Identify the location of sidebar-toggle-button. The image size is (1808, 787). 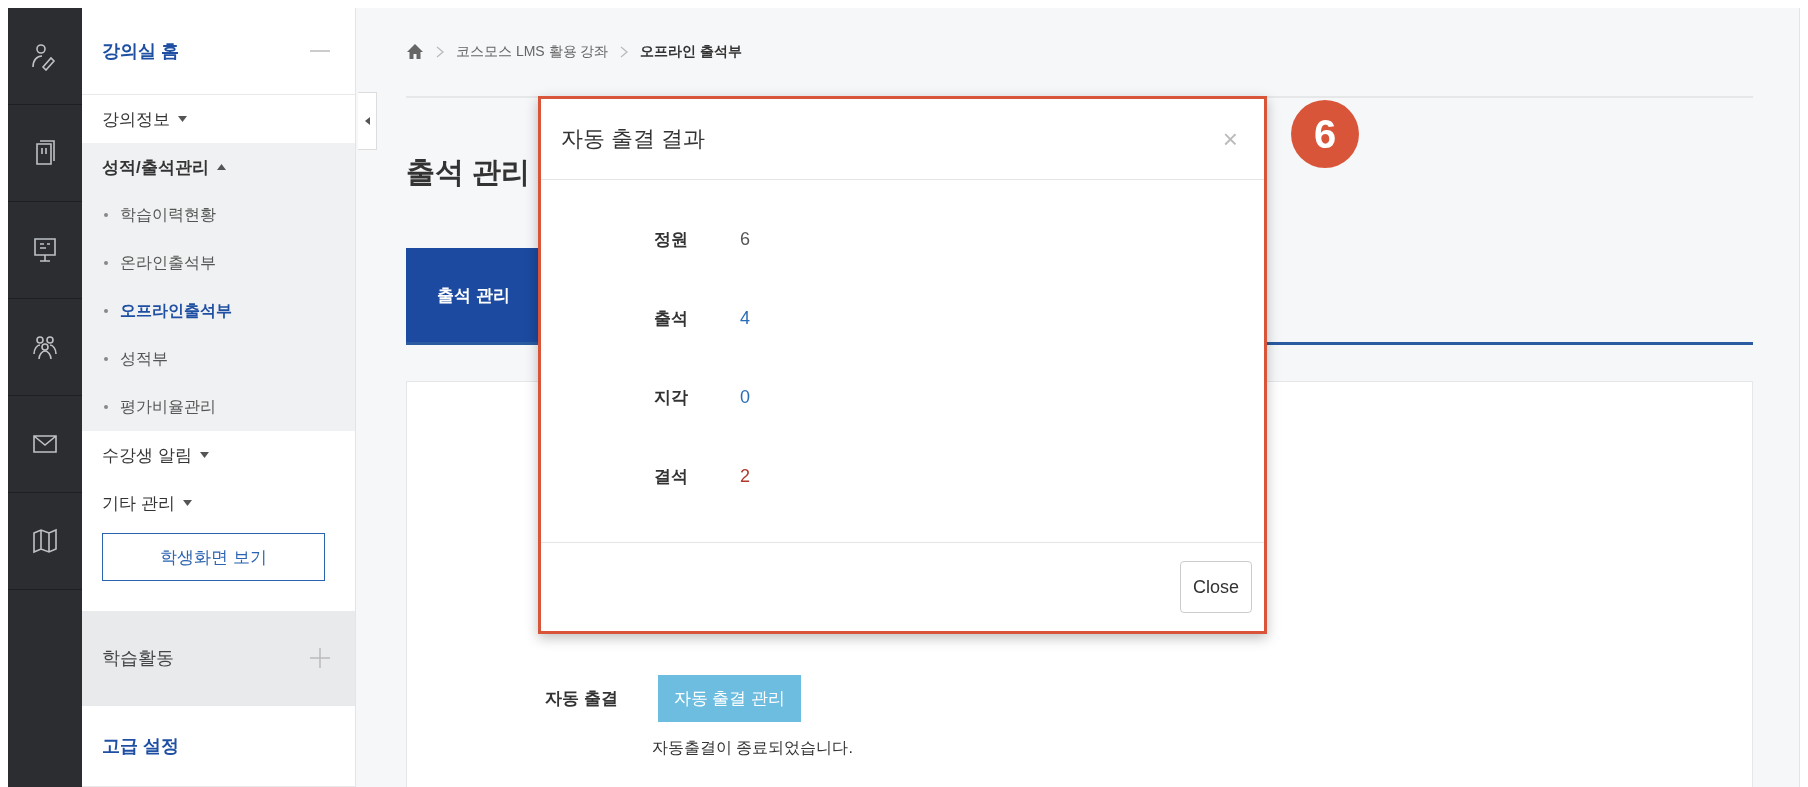
(367, 121).